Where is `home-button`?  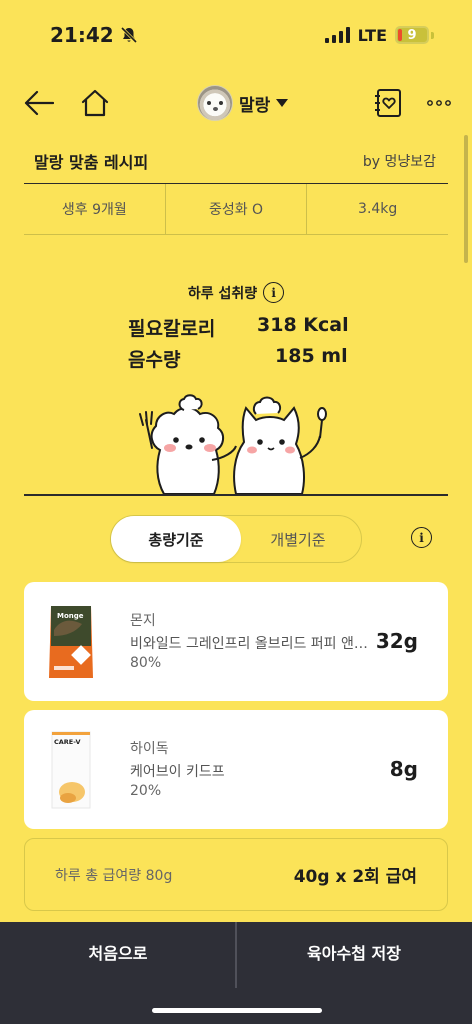 home-button is located at coordinates (95, 103).